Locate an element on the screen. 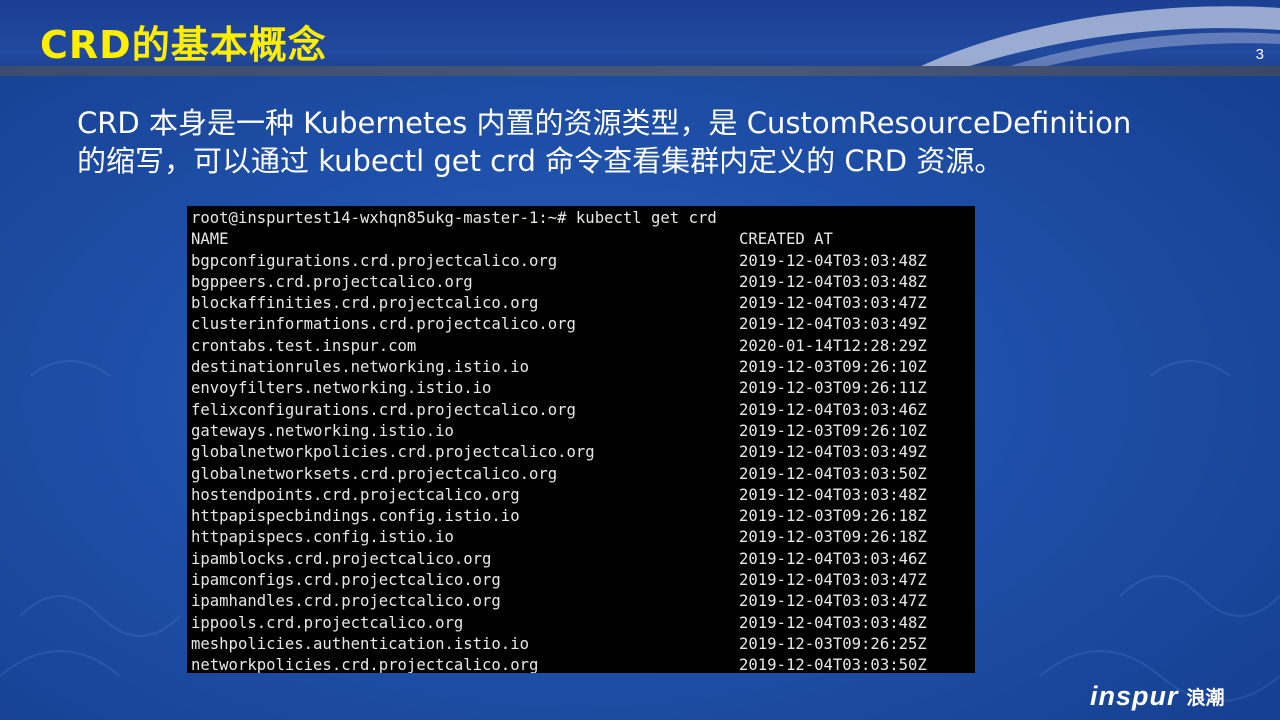 The width and height of the screenshot is (1280, 720). inspur-logo: inspur 浪潮 is located at coordinates (1157, 696).